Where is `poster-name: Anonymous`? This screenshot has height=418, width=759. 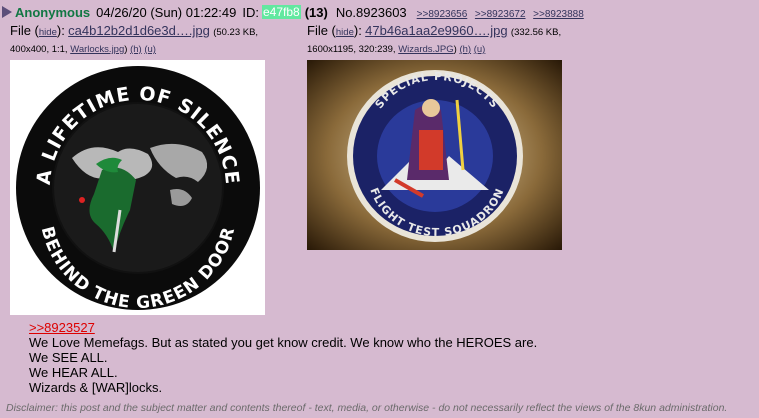 poster-name: Anonymous is located at coordinates (53, 12).